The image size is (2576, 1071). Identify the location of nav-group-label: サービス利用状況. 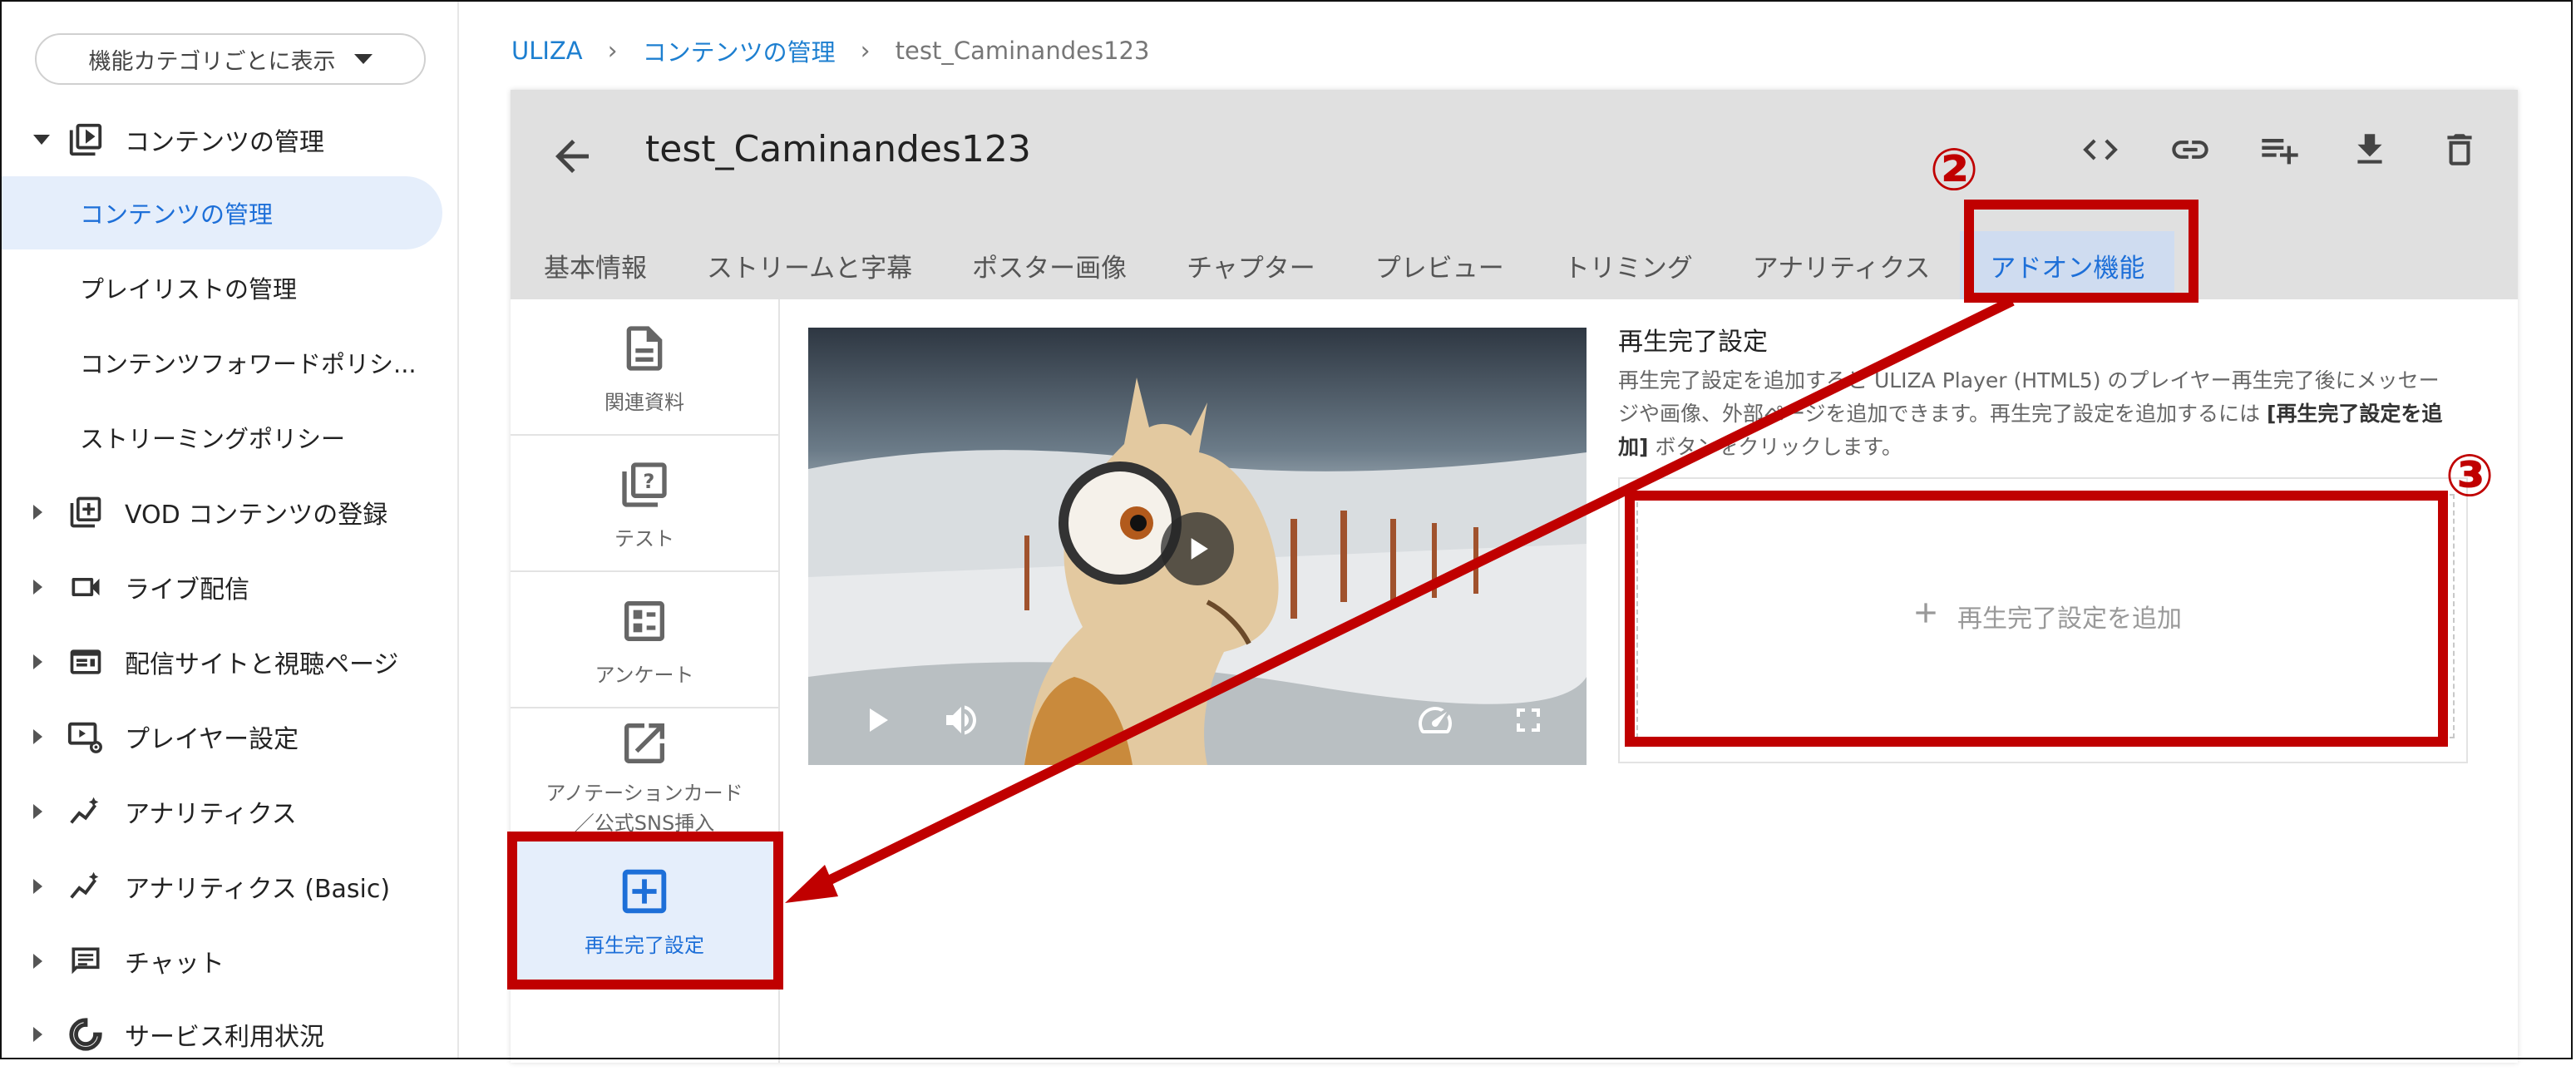
(224, 1037).